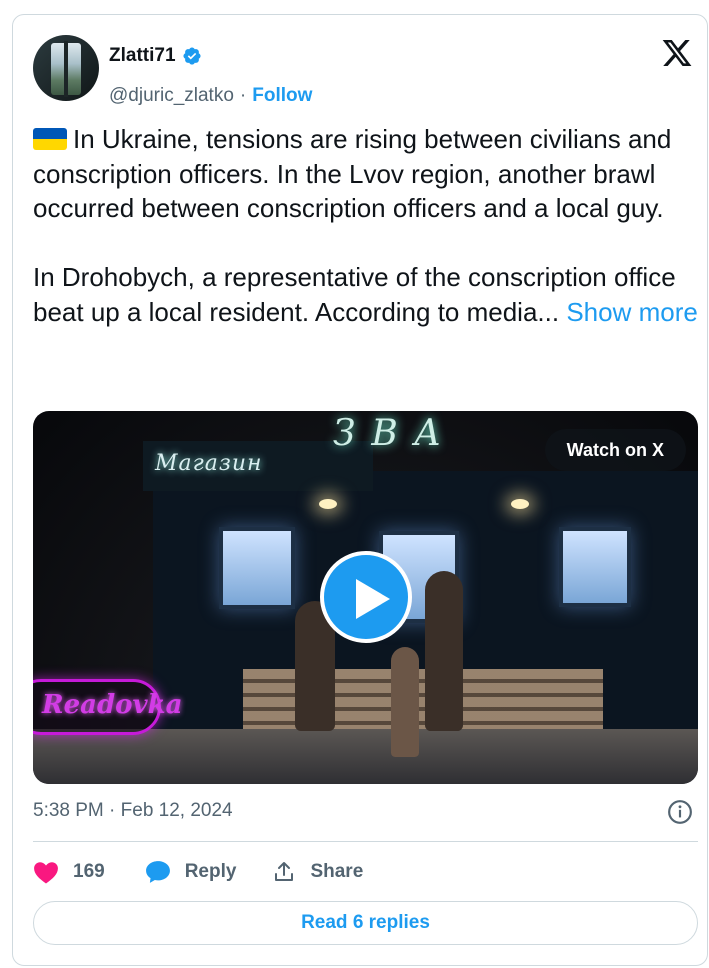 The image size is (709, 968). What do you see at coordinates (89, 871) in the screenshot?
I see `like-count: 169` at bounding box center [89, 871].